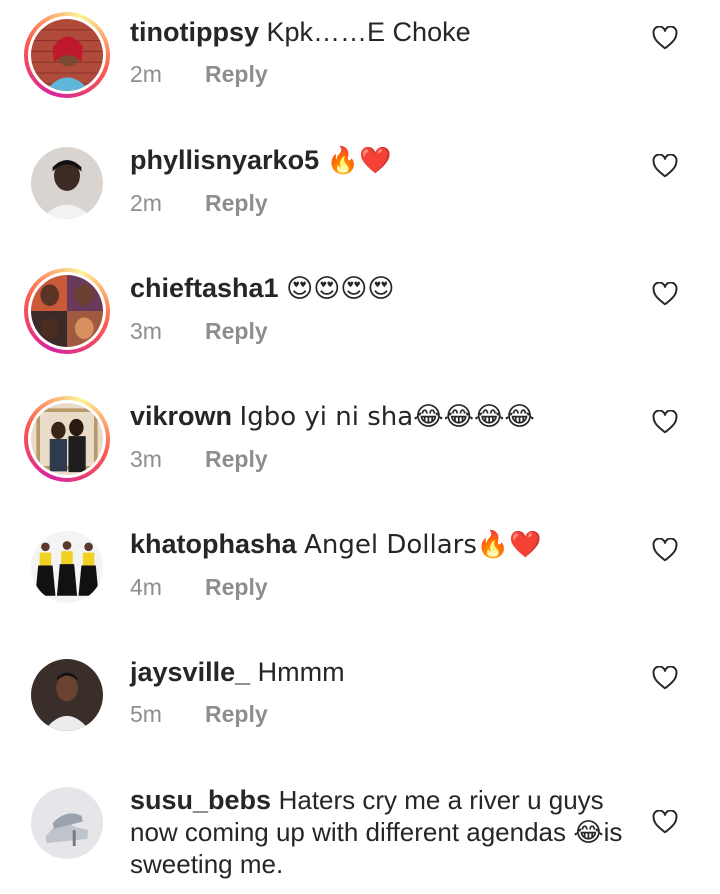 The height and width of the screenshot is (894, 720). I want to click on comment-username: phyllisnyarko5, so click(224, 160).